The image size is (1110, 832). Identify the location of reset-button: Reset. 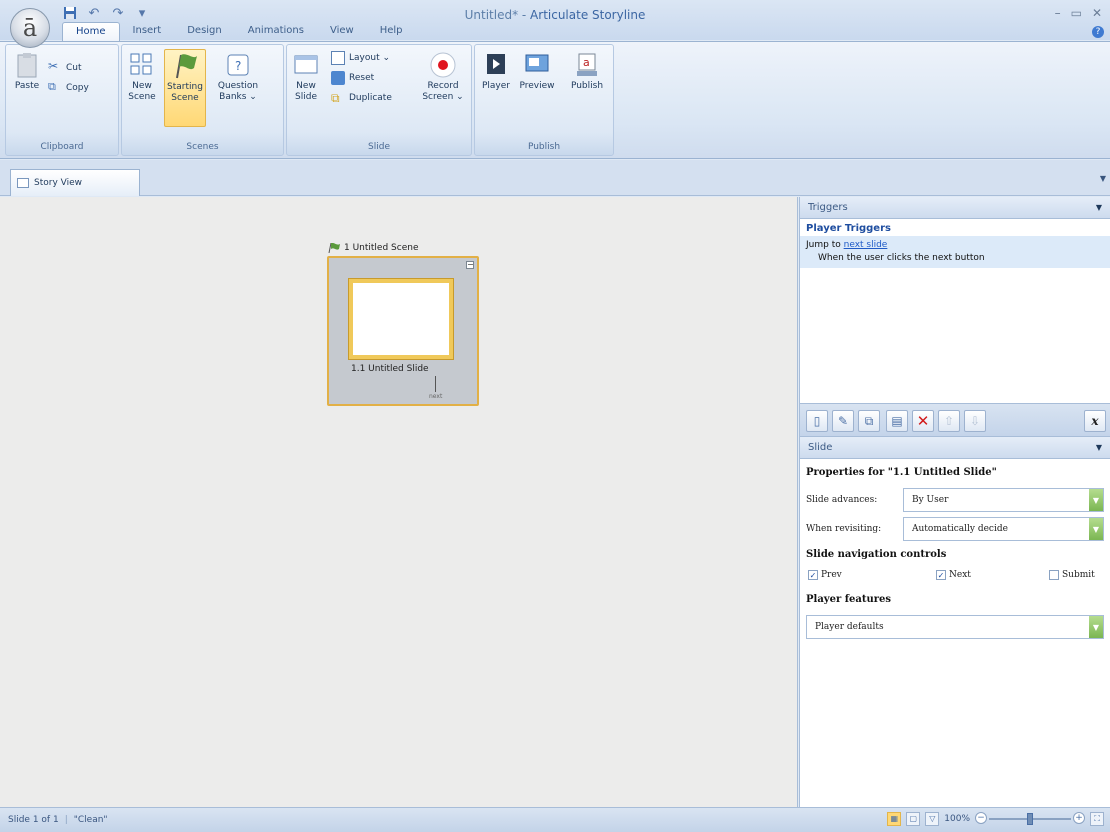
(352, 78).